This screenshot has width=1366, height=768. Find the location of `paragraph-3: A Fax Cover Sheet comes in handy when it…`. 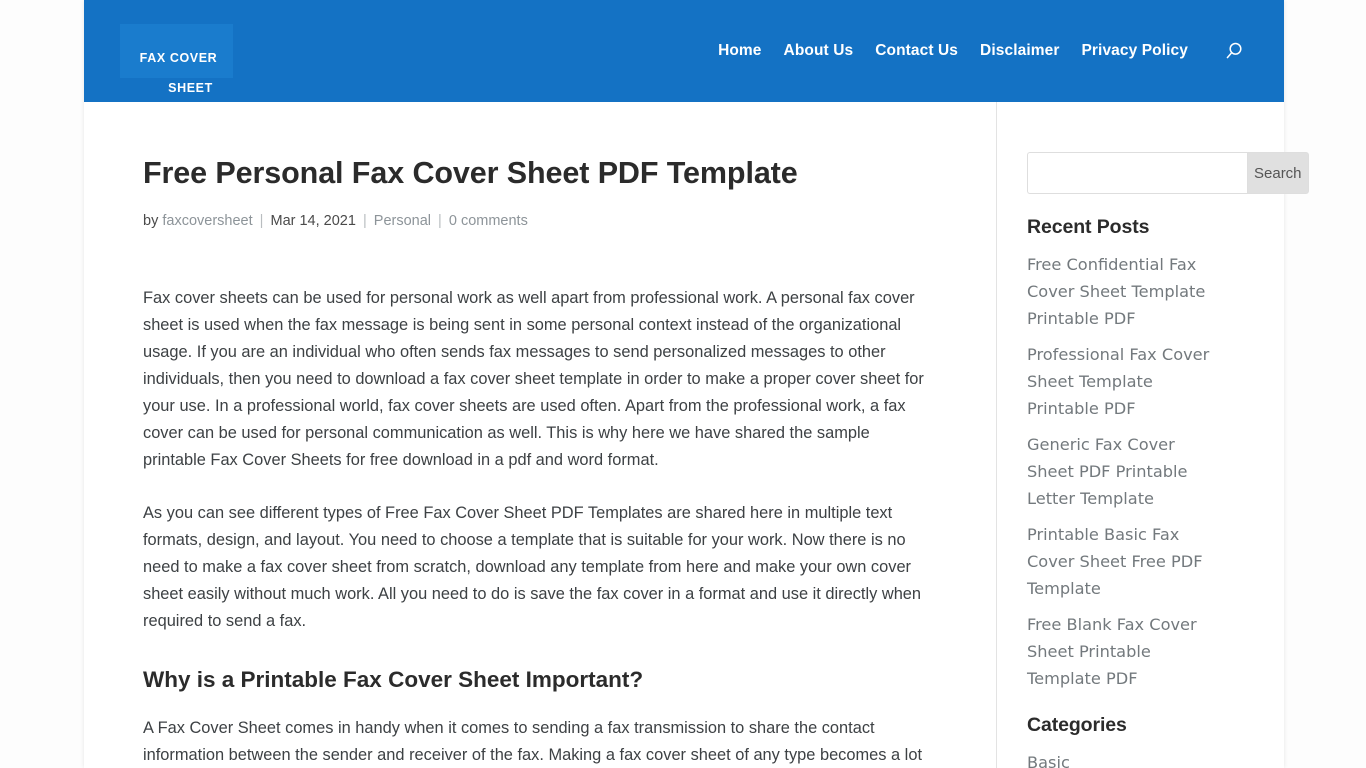

paragraph-3: A Fax Cover Sheet comes in handy when it… is located at coordinates (532, 741).